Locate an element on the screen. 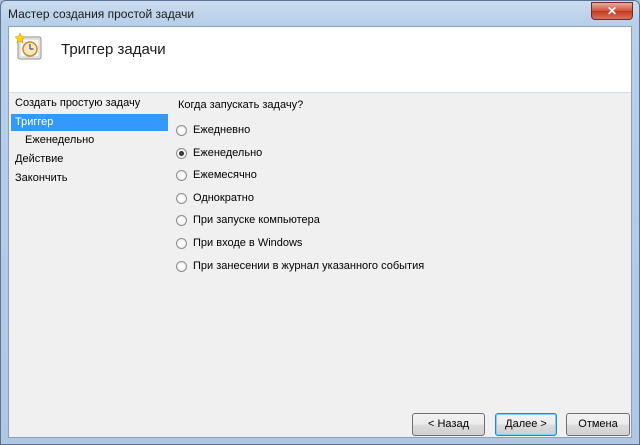 Image resolution: width=640 pixels, height=445 pixels. nav-step-label: Создать простую задачу is located at coordinates (78, 103).